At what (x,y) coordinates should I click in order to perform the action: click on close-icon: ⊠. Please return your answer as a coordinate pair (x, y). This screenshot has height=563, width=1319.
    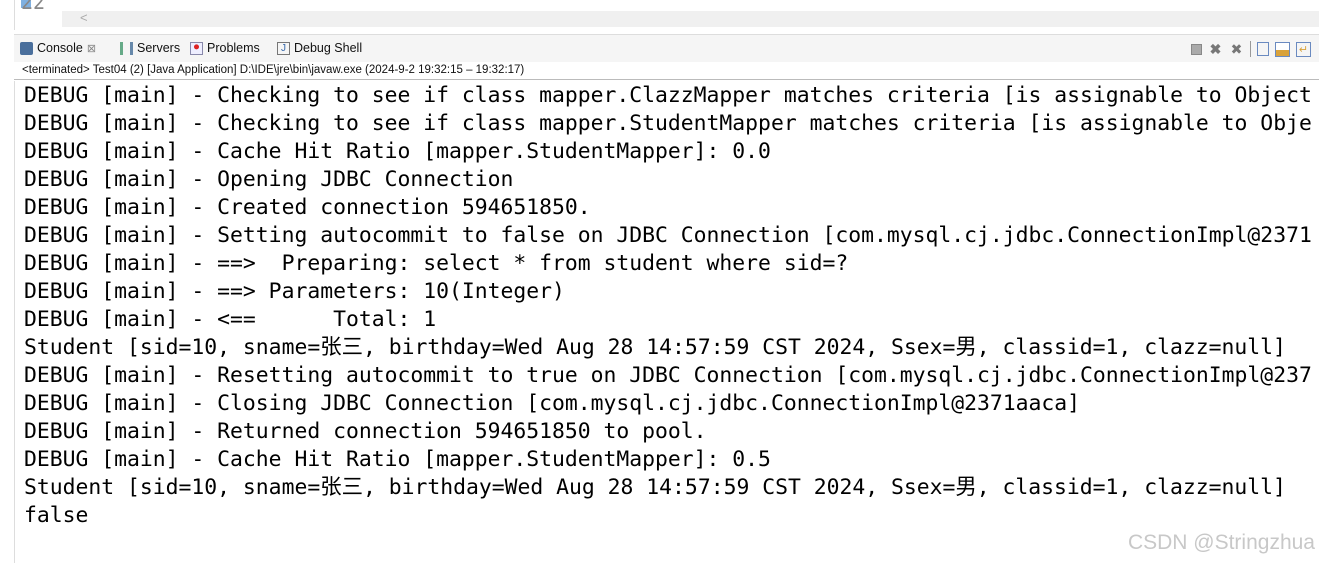
    Looking at the image, I should click on (91, 48).